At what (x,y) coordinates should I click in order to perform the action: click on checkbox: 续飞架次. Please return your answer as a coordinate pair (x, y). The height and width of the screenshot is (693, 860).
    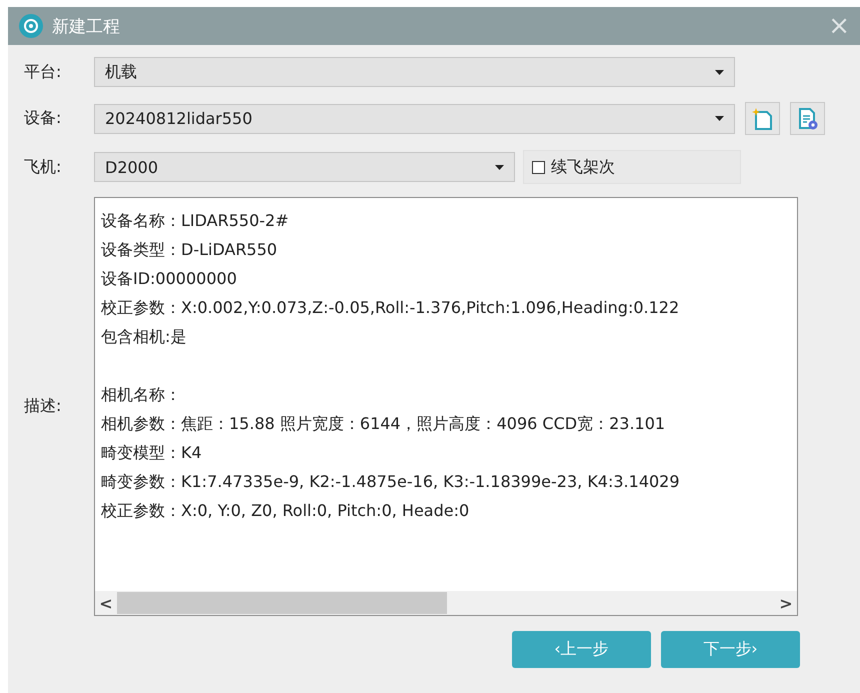
    Looking at the image, I should click on (632, 167).